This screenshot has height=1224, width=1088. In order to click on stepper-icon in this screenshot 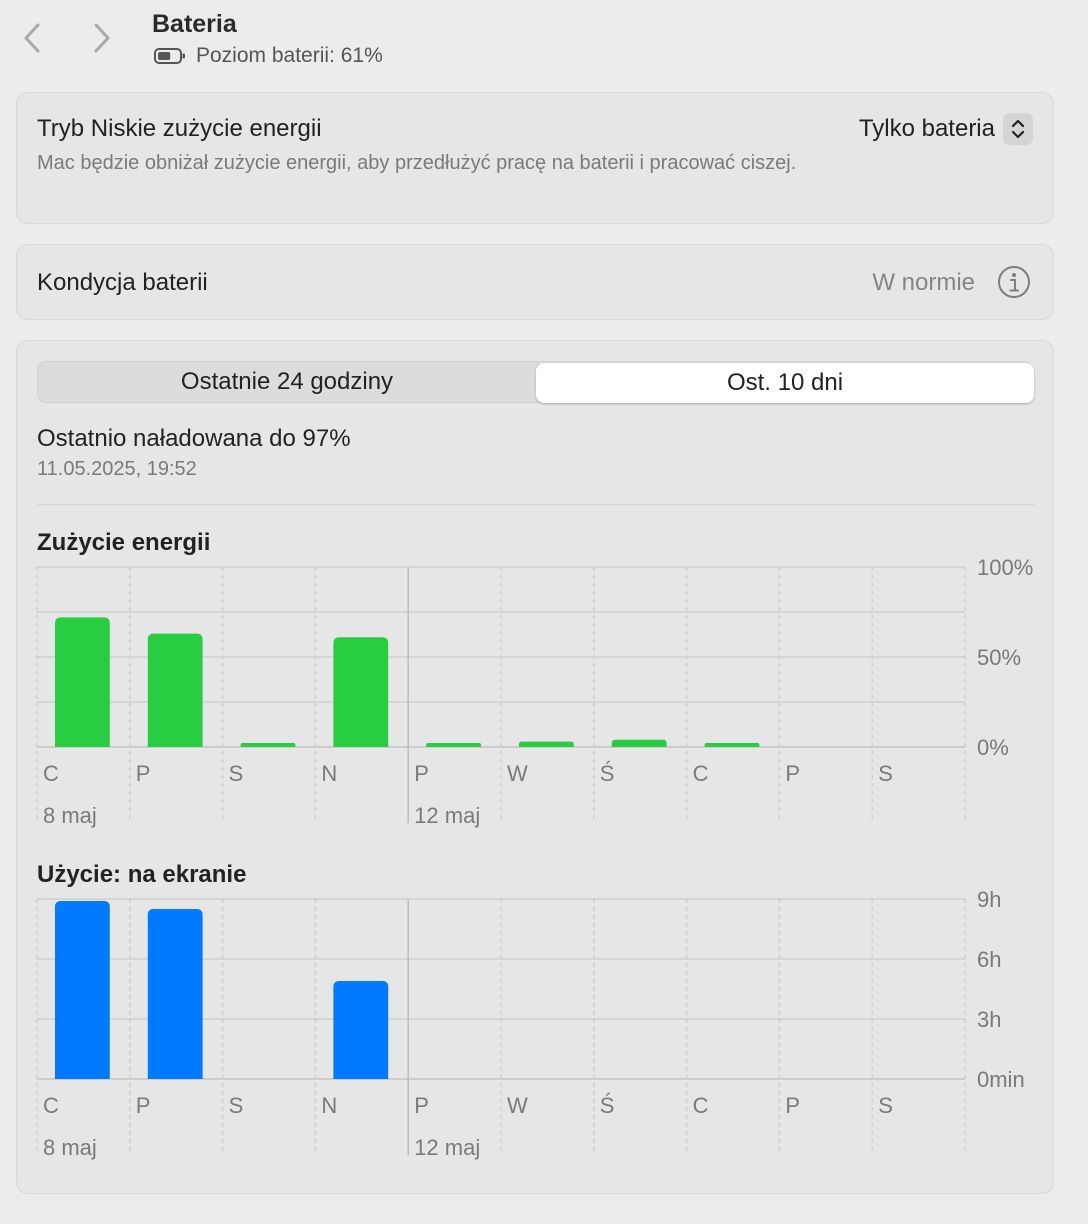, I will do `click(1018, 129)`.